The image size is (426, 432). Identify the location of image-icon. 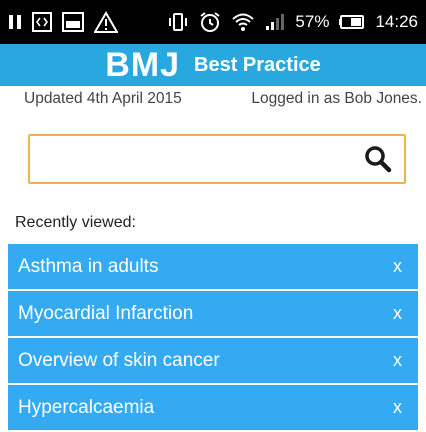
(73, 22).